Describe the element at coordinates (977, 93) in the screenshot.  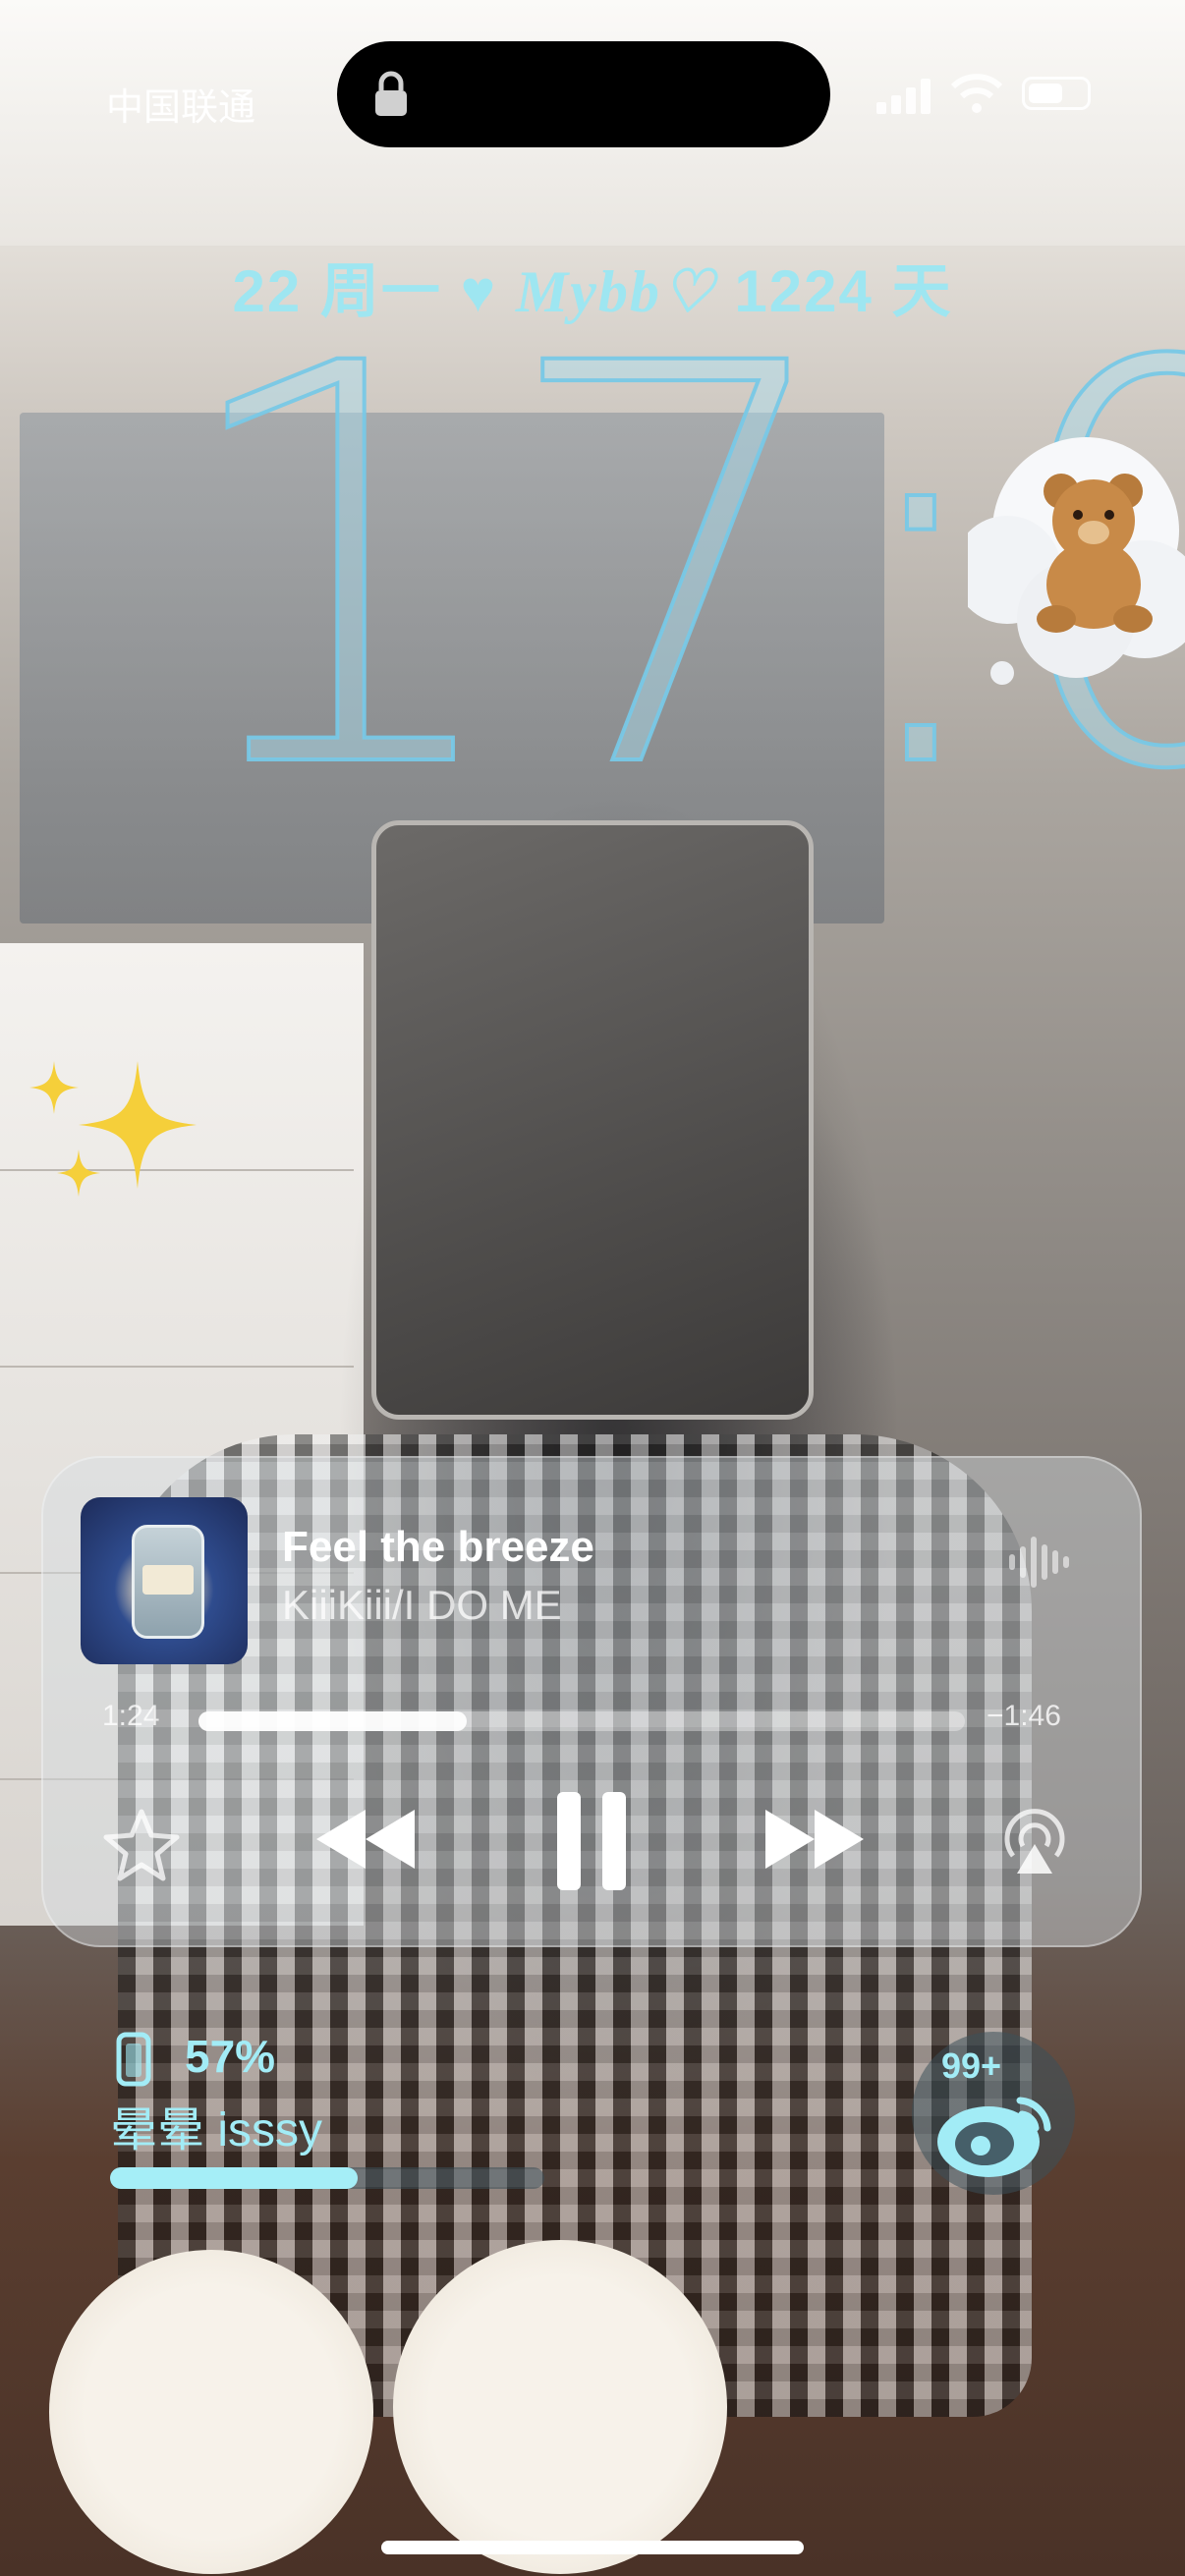
I see `wifi-icon` at that location.